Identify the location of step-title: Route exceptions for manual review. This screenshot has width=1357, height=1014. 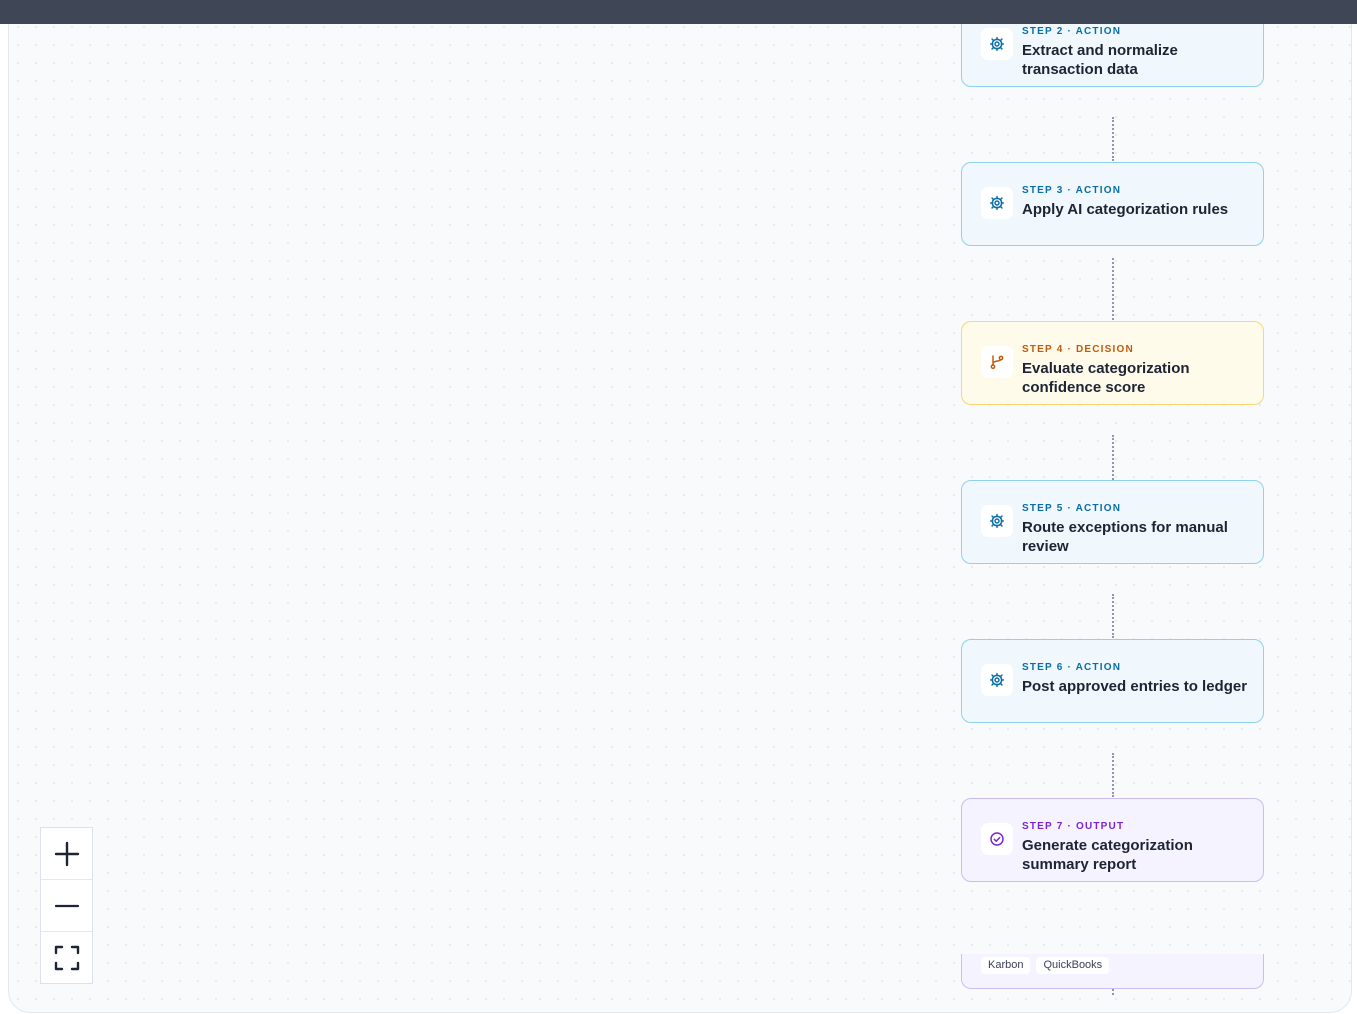
(1125, 537).